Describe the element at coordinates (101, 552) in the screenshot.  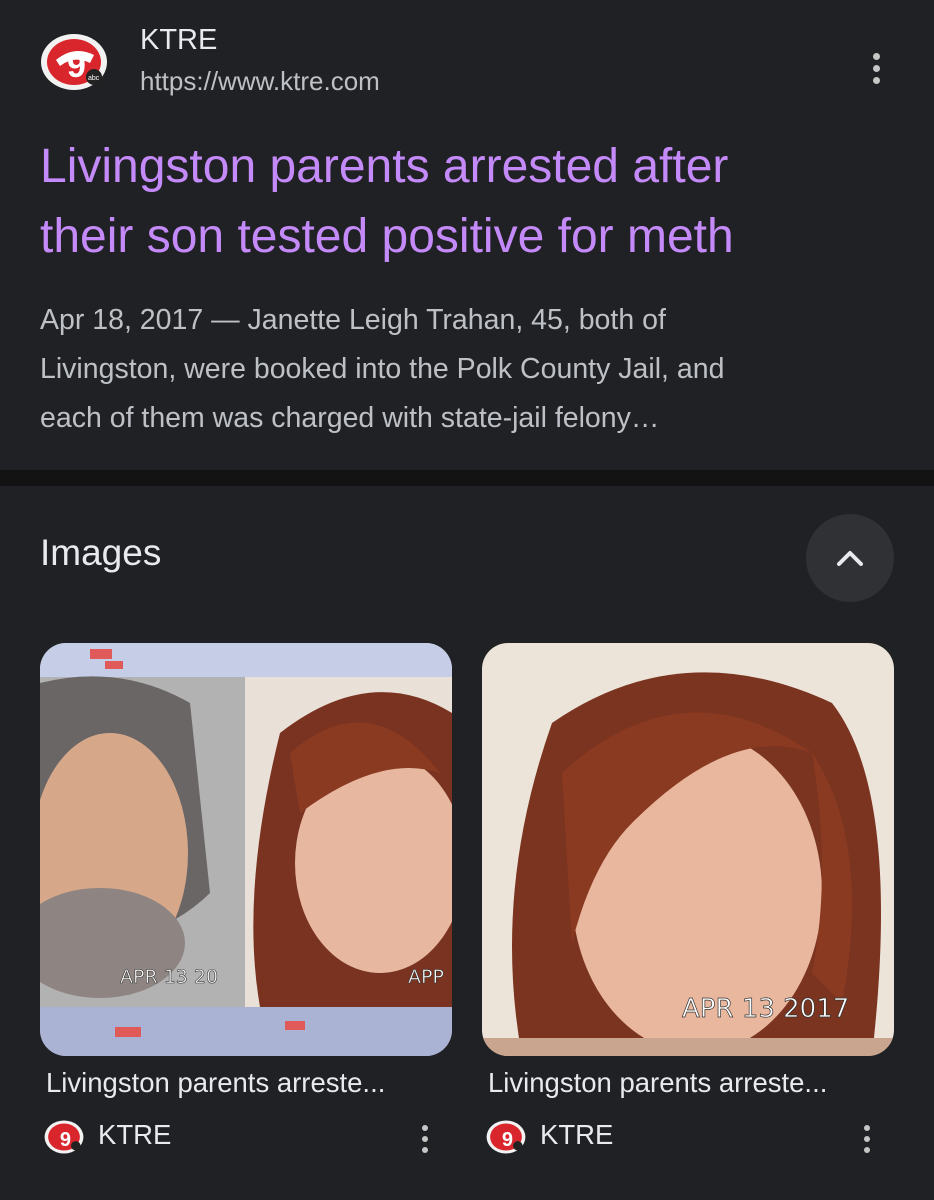
I see `images-heading: Images` at that location.